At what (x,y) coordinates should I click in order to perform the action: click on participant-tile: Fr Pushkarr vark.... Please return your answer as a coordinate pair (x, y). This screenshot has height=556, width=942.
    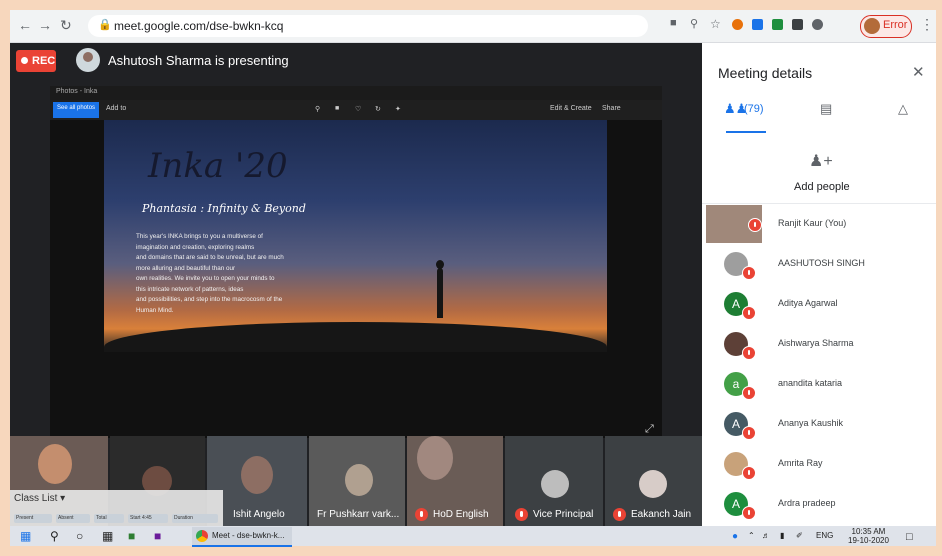
    Looking at the image, I should click on (357, 481).